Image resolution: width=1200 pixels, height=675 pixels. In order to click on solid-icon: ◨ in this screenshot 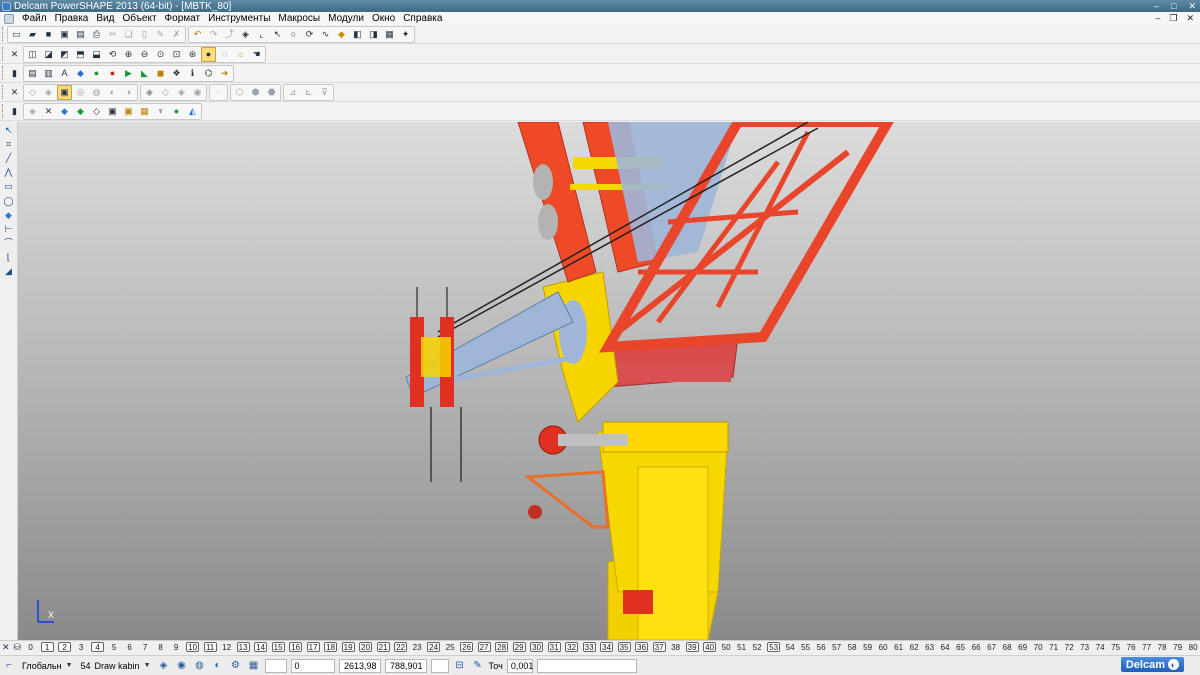, I will do `click(373, 34)`.